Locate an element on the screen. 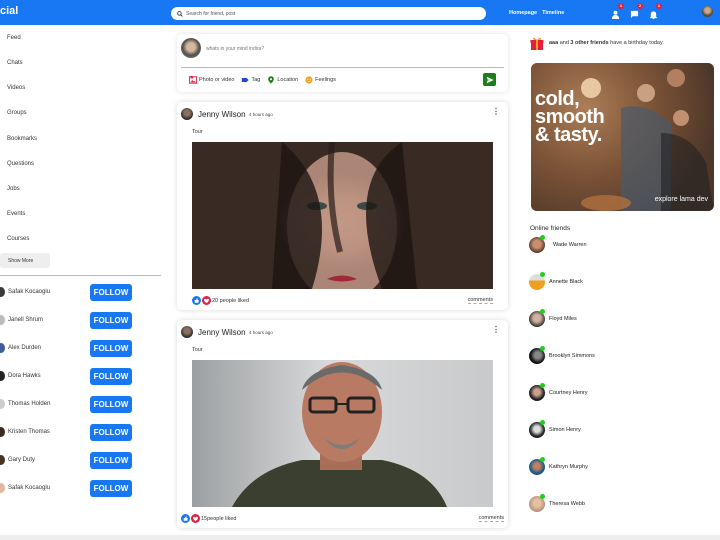  search-bar is located at coordinates (328, 13).